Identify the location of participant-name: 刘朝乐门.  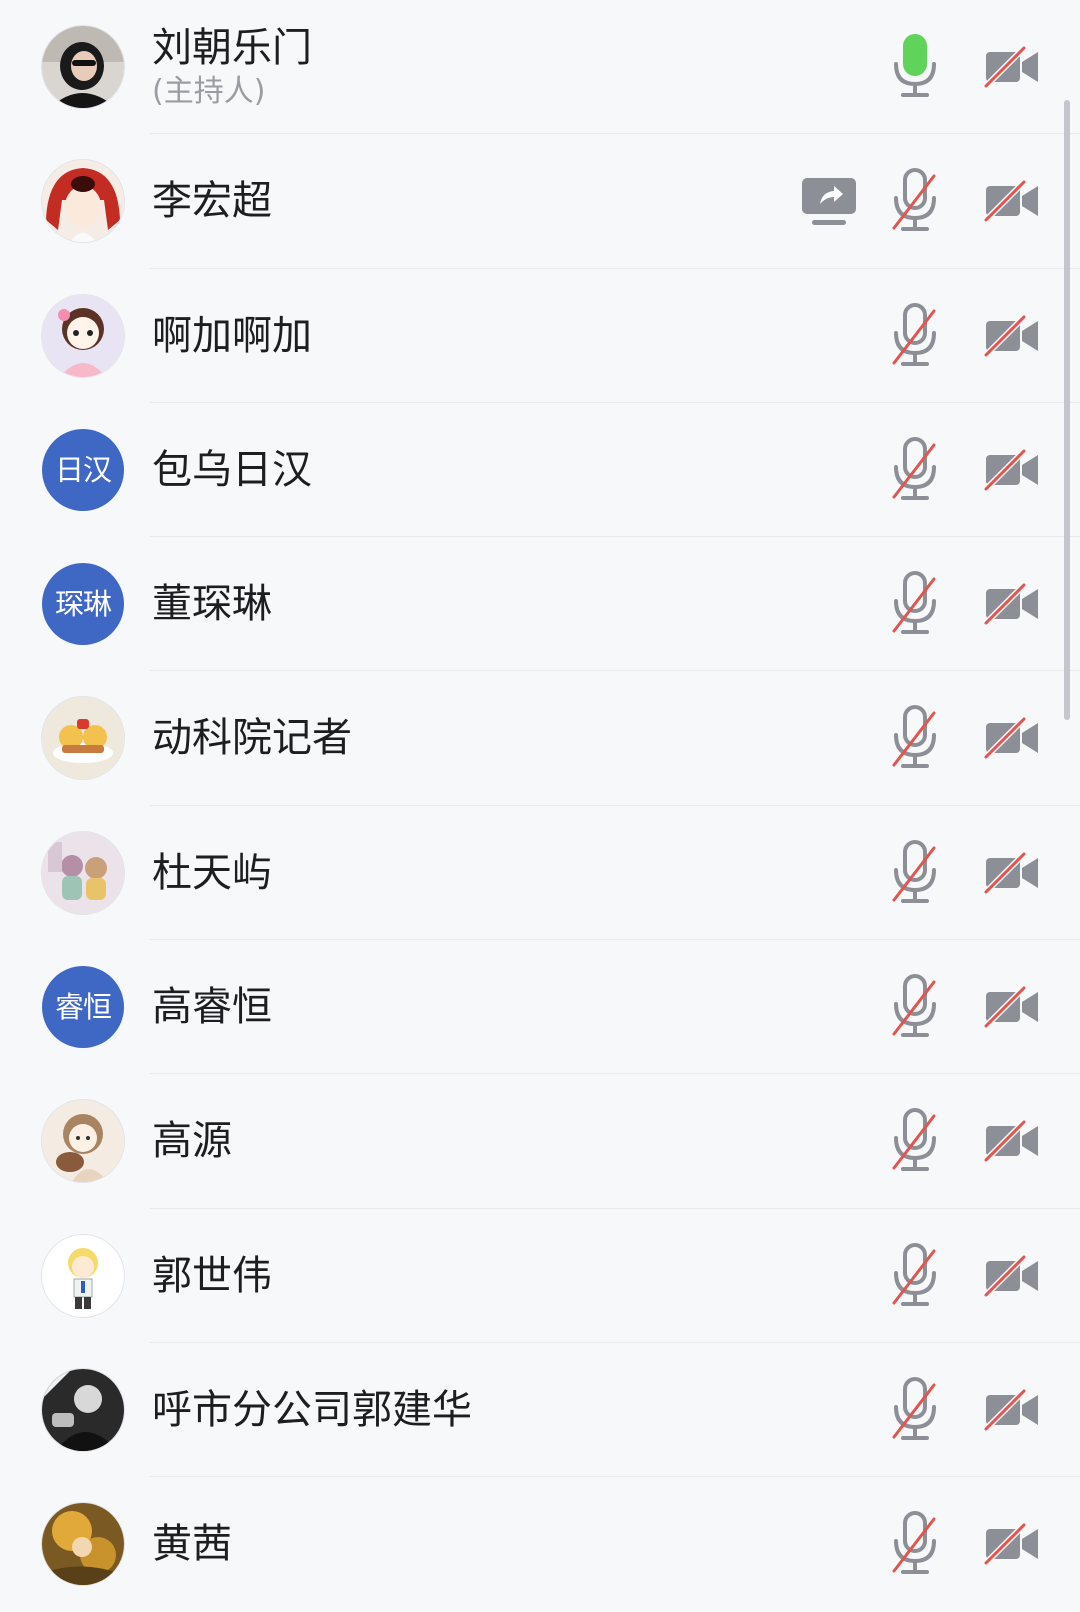
(232, 48).